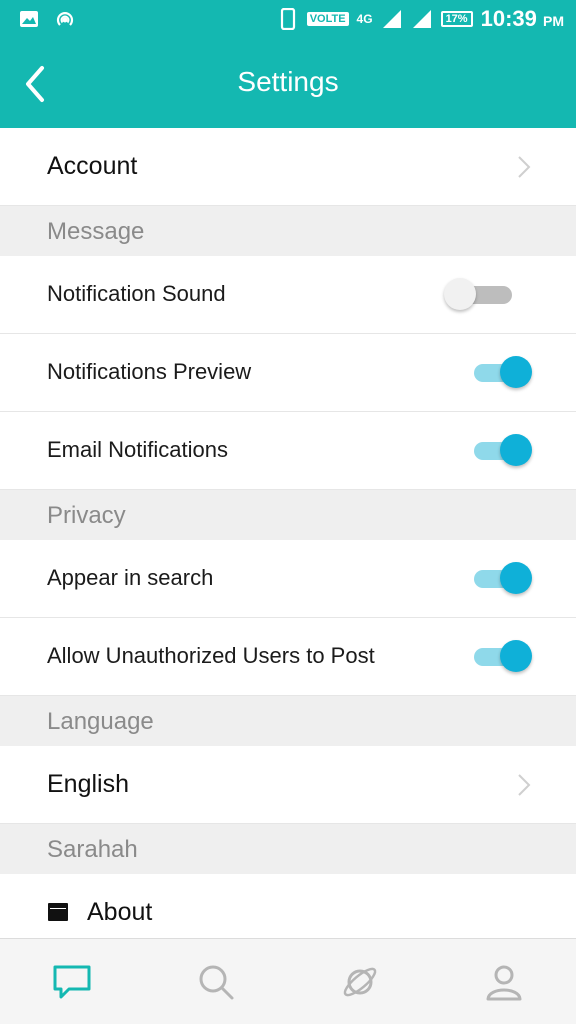  Describe the element at coordinates (503, 578) in the screenshot. I see `appear-in-search-toggle` at that location.